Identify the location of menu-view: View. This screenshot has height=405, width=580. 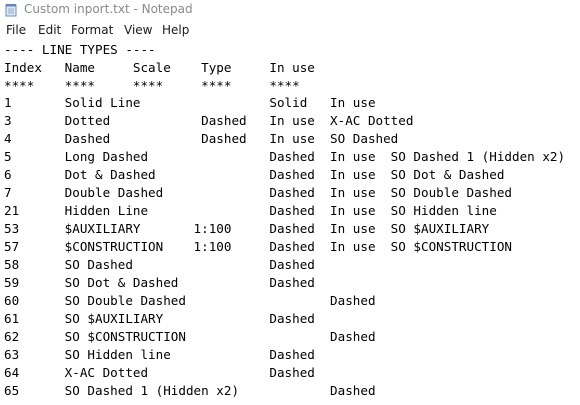
(138, 30).